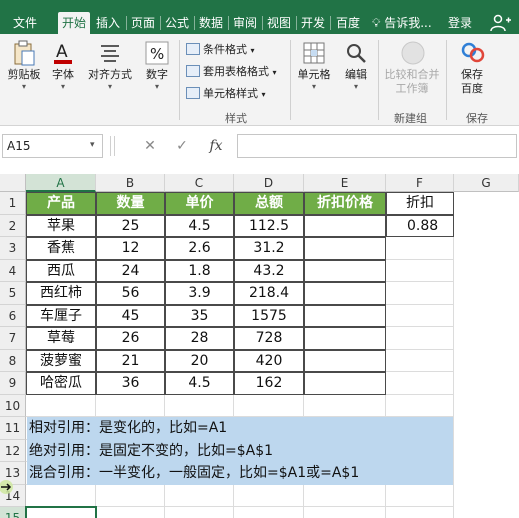 The image size is (519, 518). I want to click on insert-function-icon: fx, so click(216, 146).